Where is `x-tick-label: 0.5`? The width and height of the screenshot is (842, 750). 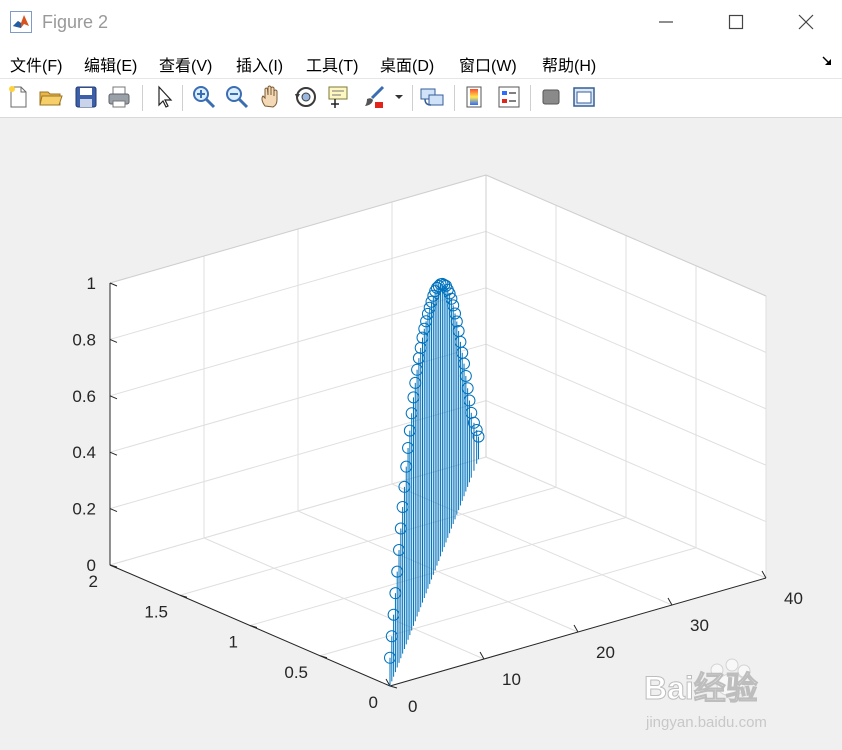
x-tick-label: 0.5 is located at coordinates (296, 672).